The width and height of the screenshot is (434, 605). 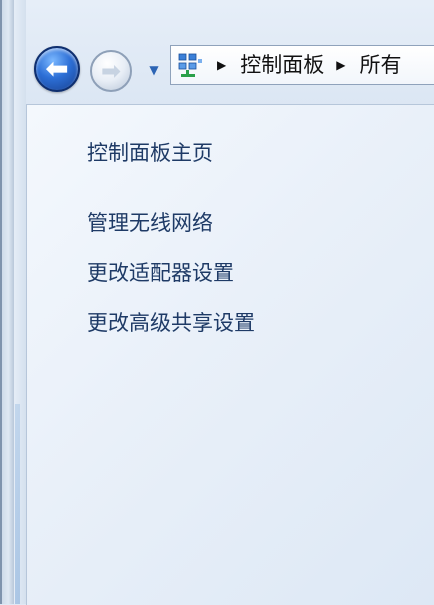 What do you see at coordinates (171, 323) in the screenshot?
I see `change-advanced-sharing-settings-link: 更改高级共享设置` at bounding box center [171, 323].